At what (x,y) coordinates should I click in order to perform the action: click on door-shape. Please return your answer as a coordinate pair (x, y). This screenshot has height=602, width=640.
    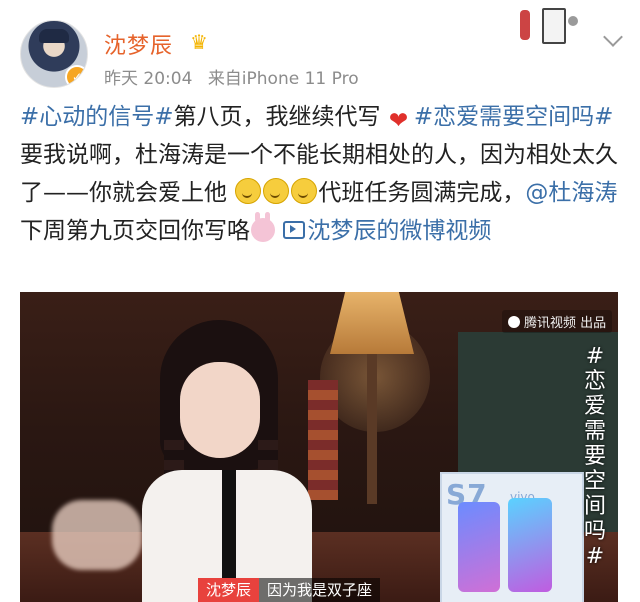
    Looking at the image, I should click on (554, 26).